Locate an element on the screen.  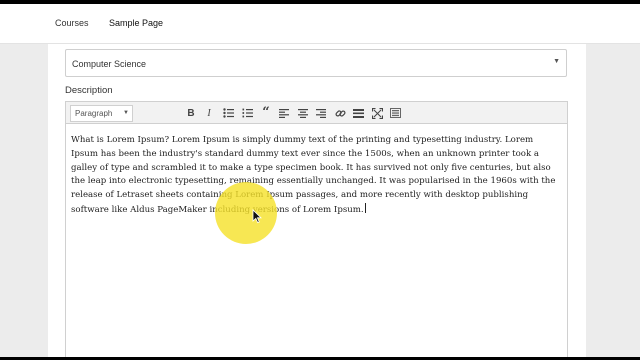
toolbar-toggle-icon is located at coordinates (395, 113).